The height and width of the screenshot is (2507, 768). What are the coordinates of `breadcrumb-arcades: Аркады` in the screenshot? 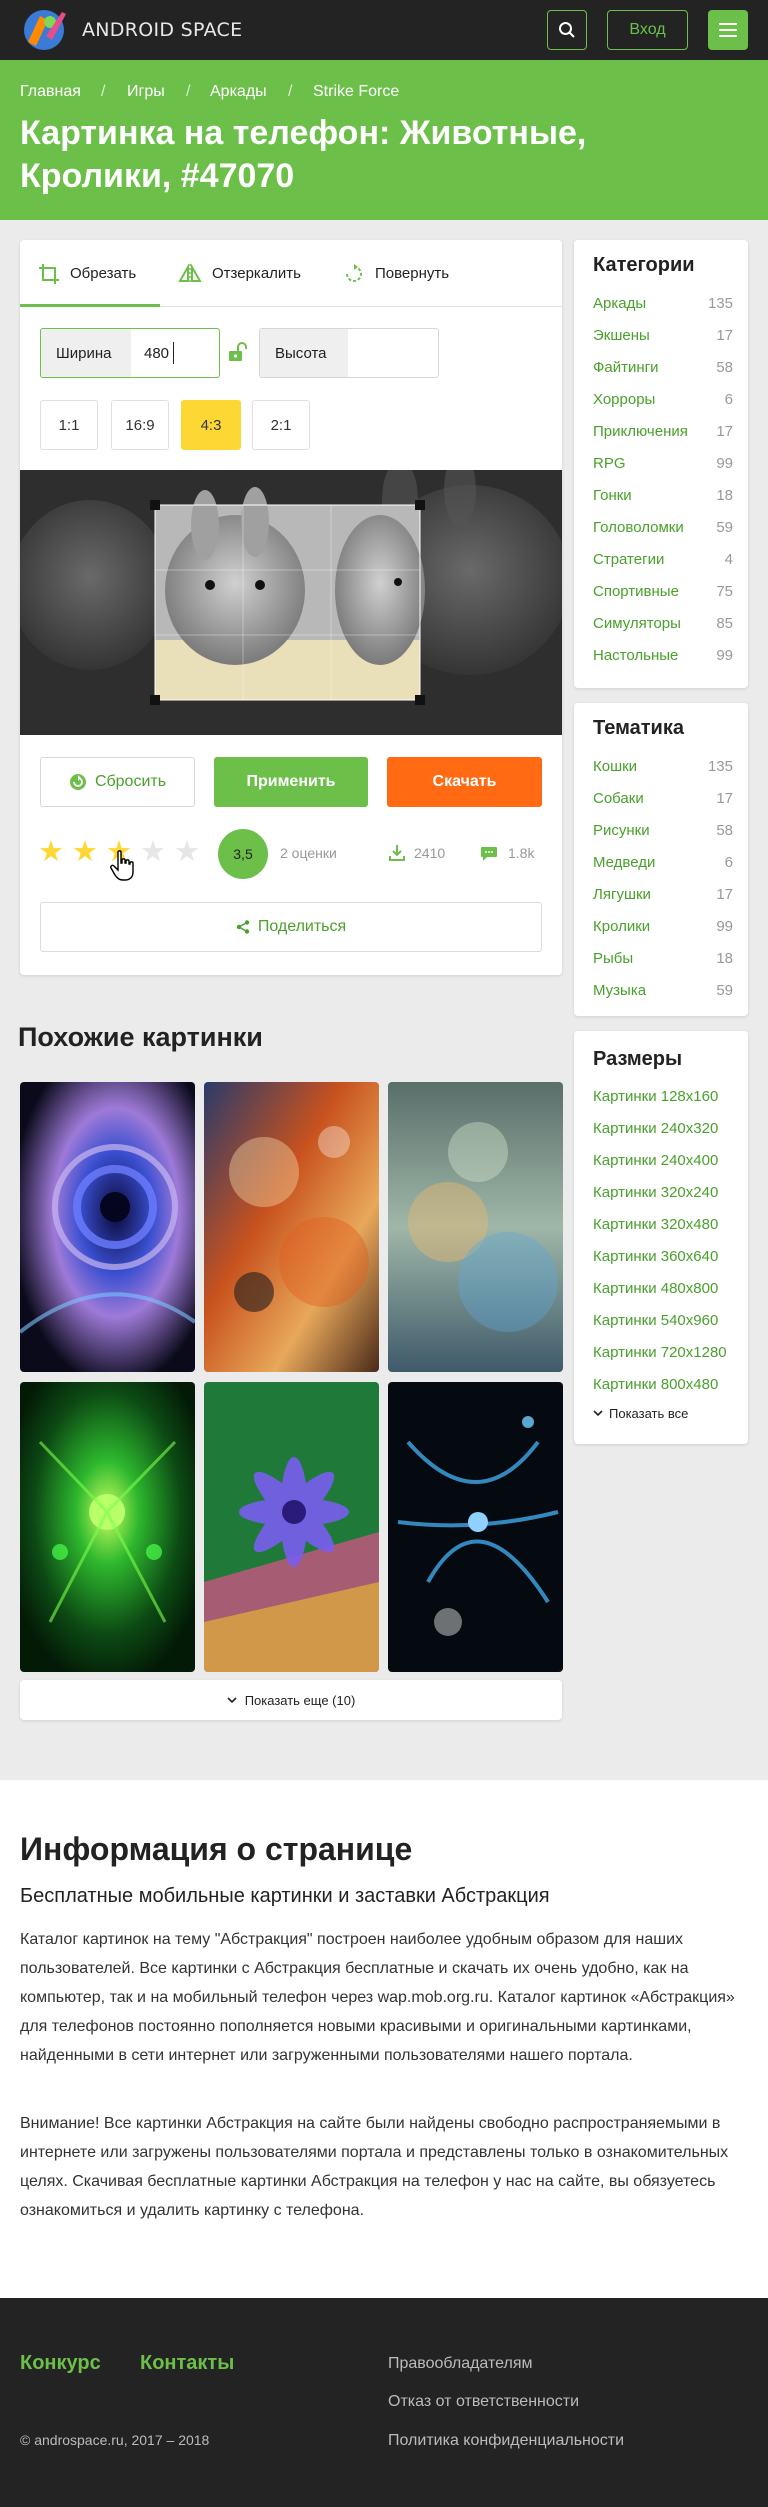 It's located at (238, 92).